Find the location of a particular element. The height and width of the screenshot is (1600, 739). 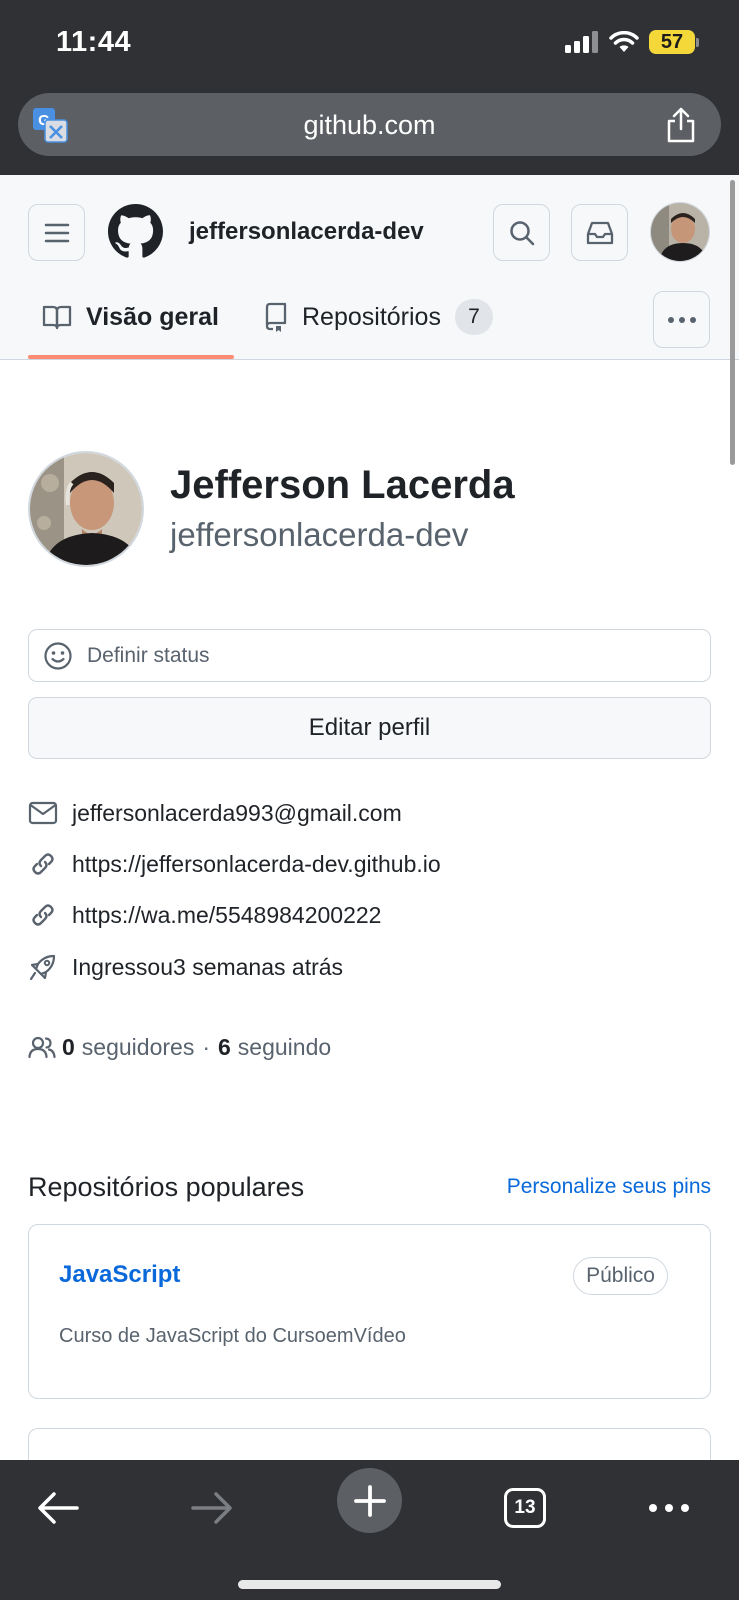

profile-email: jeffersonlacerda993@gmail.com is located at coordinates (215, 813).